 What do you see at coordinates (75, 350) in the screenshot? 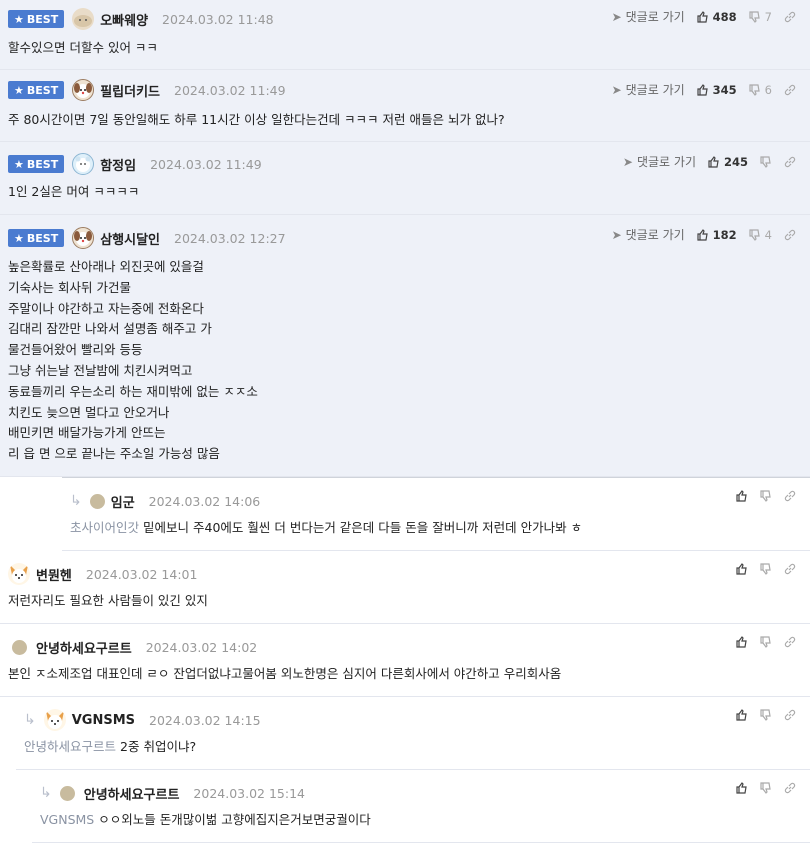
I see `text-line: 물건들어왔어 빨리와 등등` at bounding box center [75, 350].